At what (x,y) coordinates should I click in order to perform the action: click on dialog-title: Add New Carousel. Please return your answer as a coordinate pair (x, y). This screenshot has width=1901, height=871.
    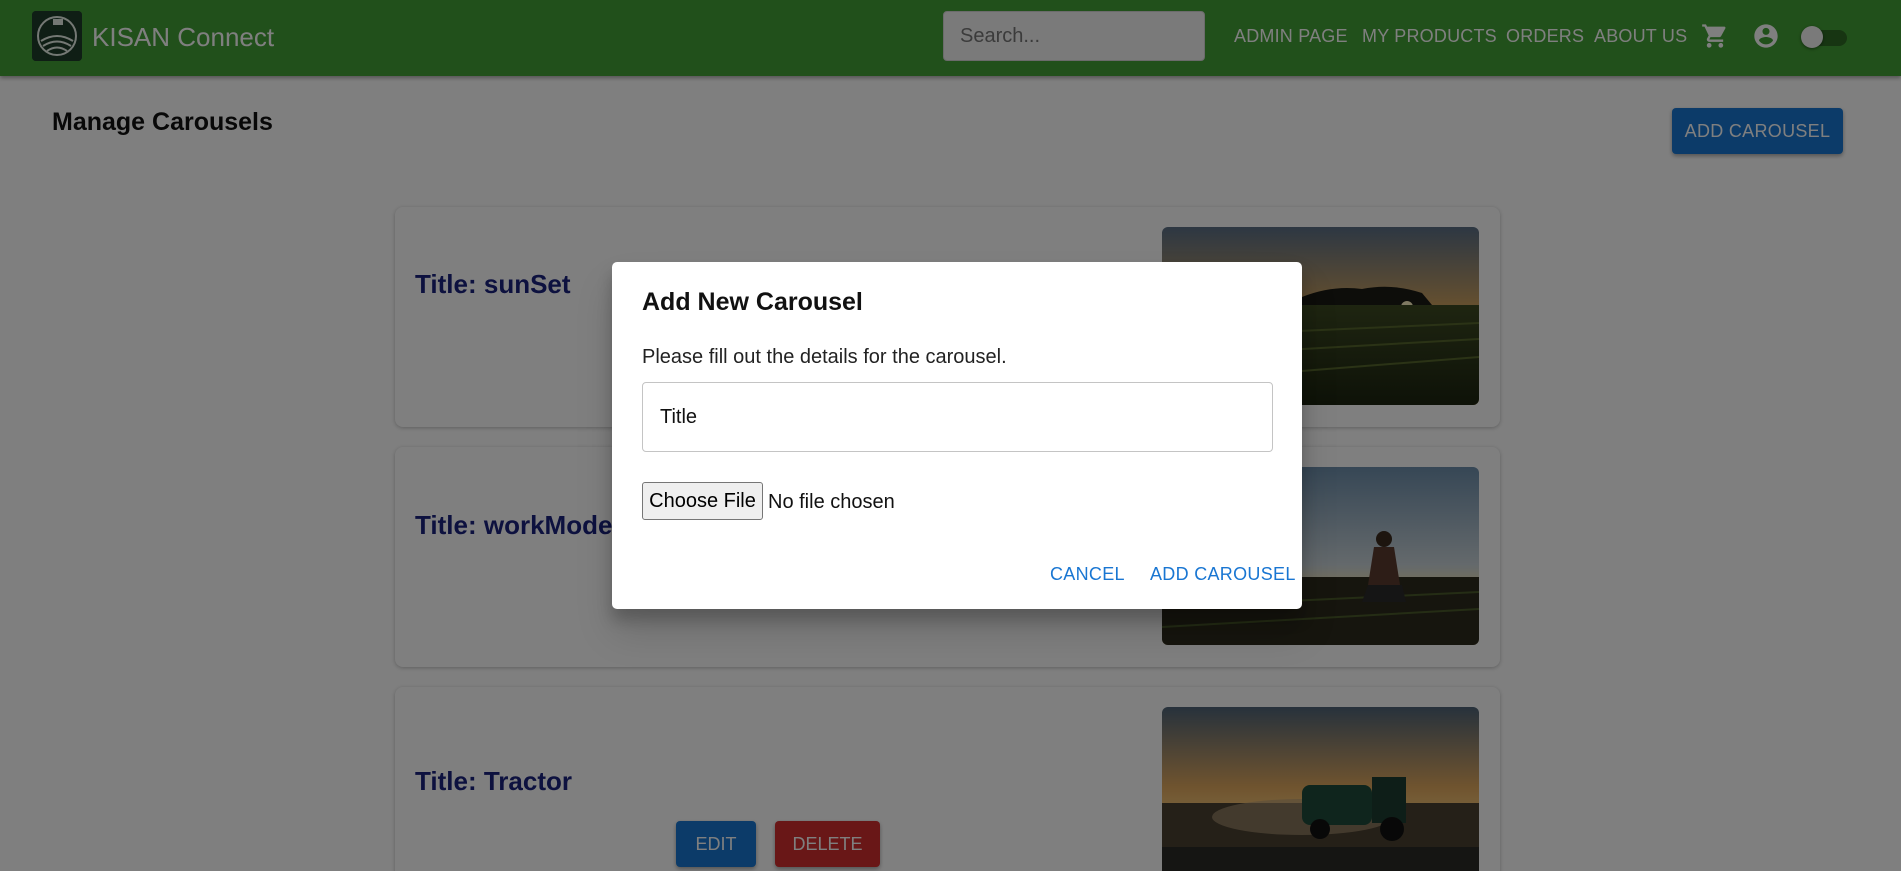
    Looking at the image, I should click on (752, 302).